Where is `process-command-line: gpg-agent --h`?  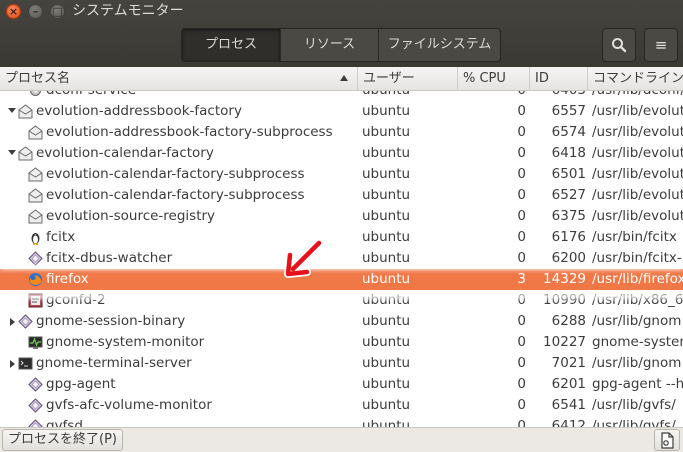 process-command-line: gpg-agent --h is located at coordinates (637, 384).